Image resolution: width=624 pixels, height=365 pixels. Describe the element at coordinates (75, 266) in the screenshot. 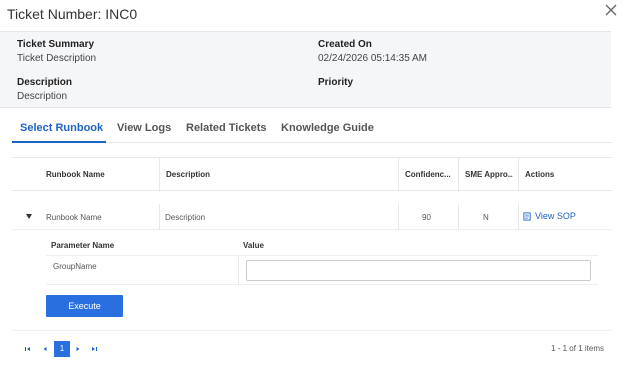

I see `parameter-name-cell: GroupName` at that location.